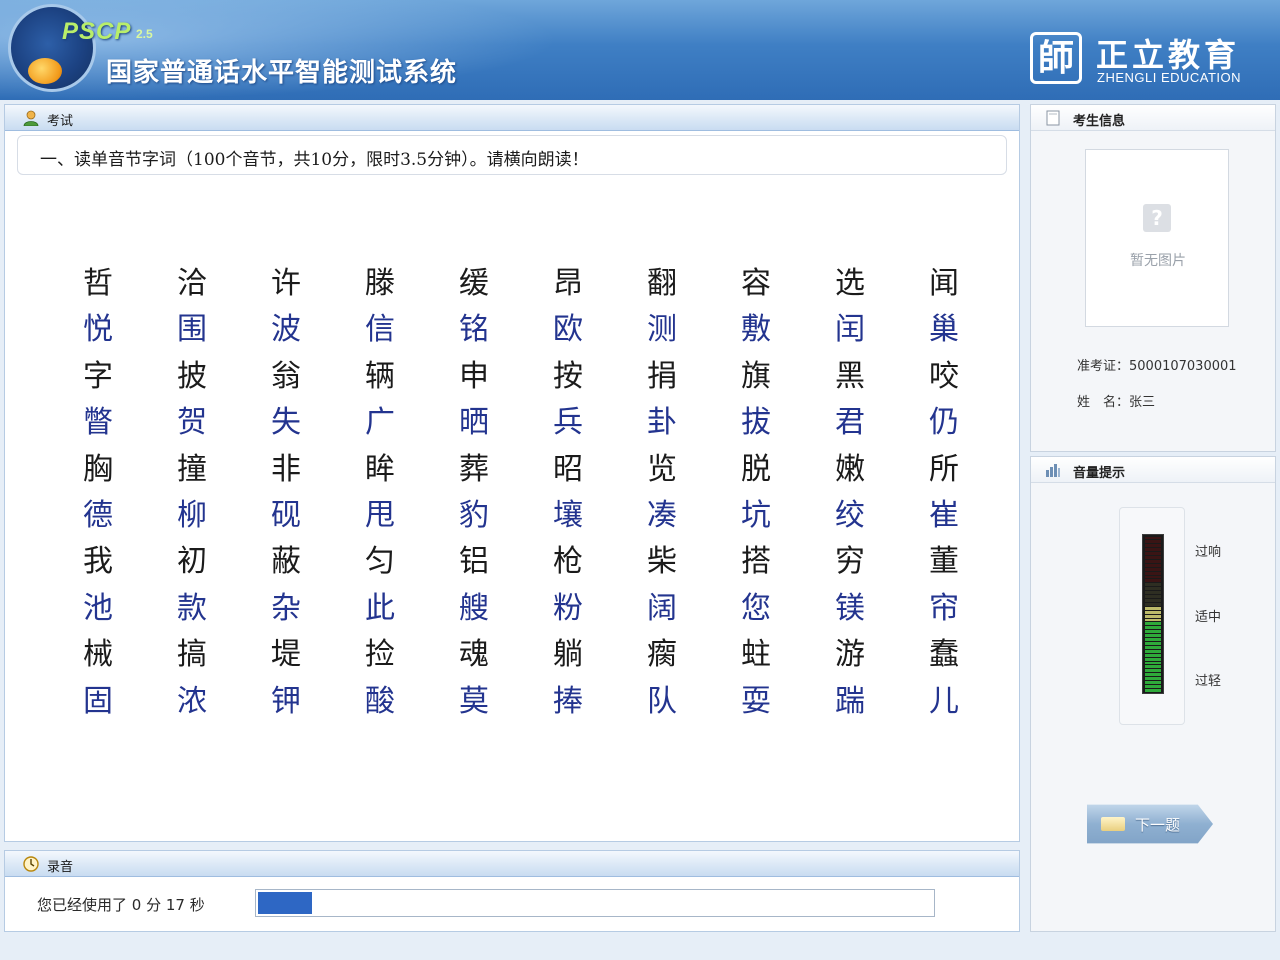 The width and height of the screenshot is (1280, 960). I want to click on test-character: 卦, so click(662, 423).